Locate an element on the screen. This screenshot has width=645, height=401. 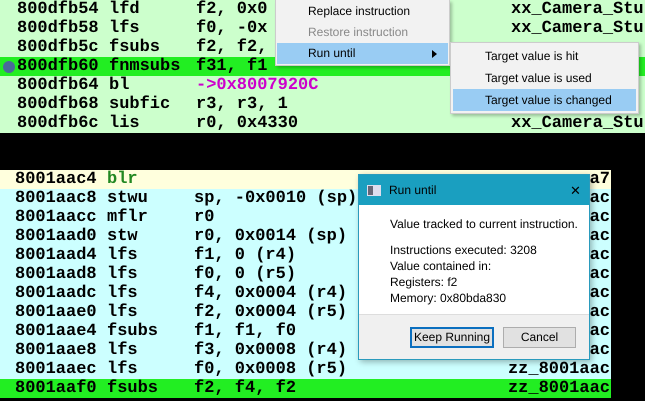
detail-text: Value contained in: is located at coordinates (441, 266).